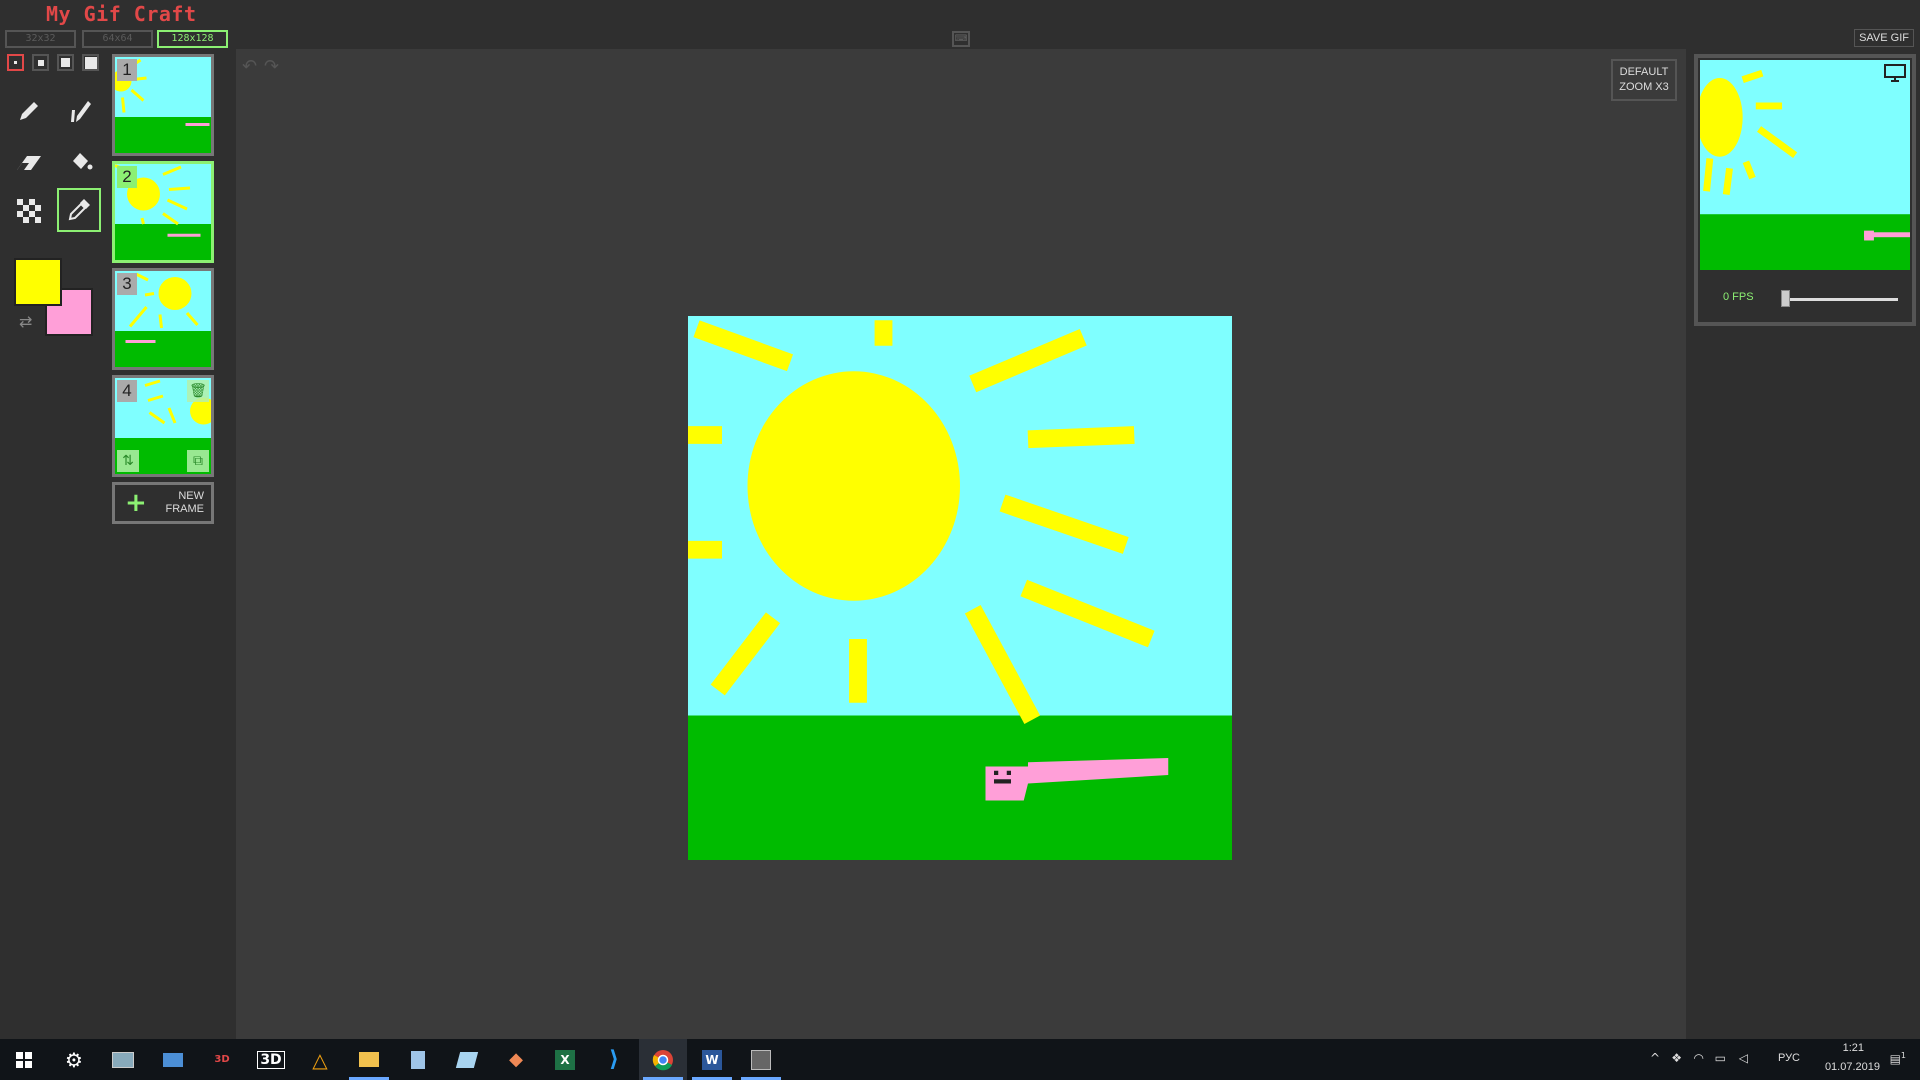  What do you see at coordinates (961, 39) in the screenshot?
I see `keyboard-icon: ⌨` at bounding box center [961, 39].